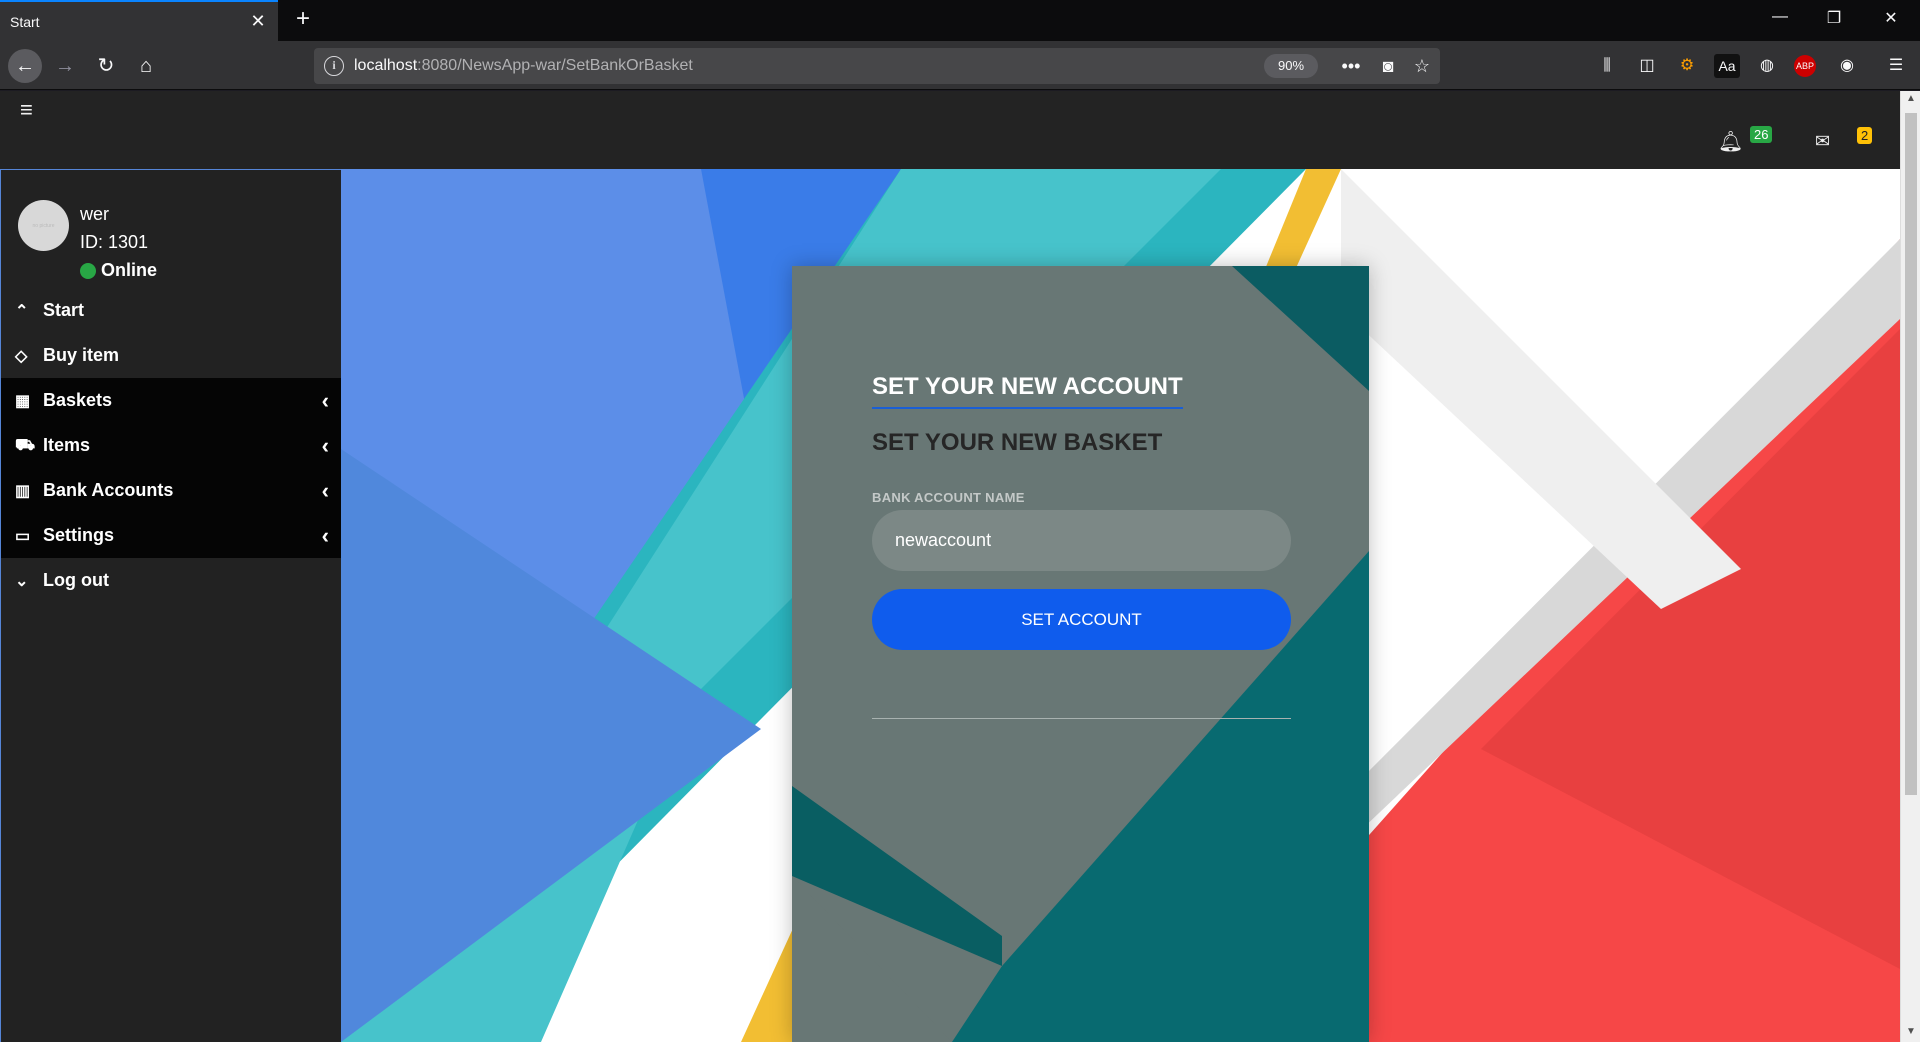 Image resolution: width=1920 pixels, height=1042 pixels. I want to click on avatar: no picture, so click(43, 225).